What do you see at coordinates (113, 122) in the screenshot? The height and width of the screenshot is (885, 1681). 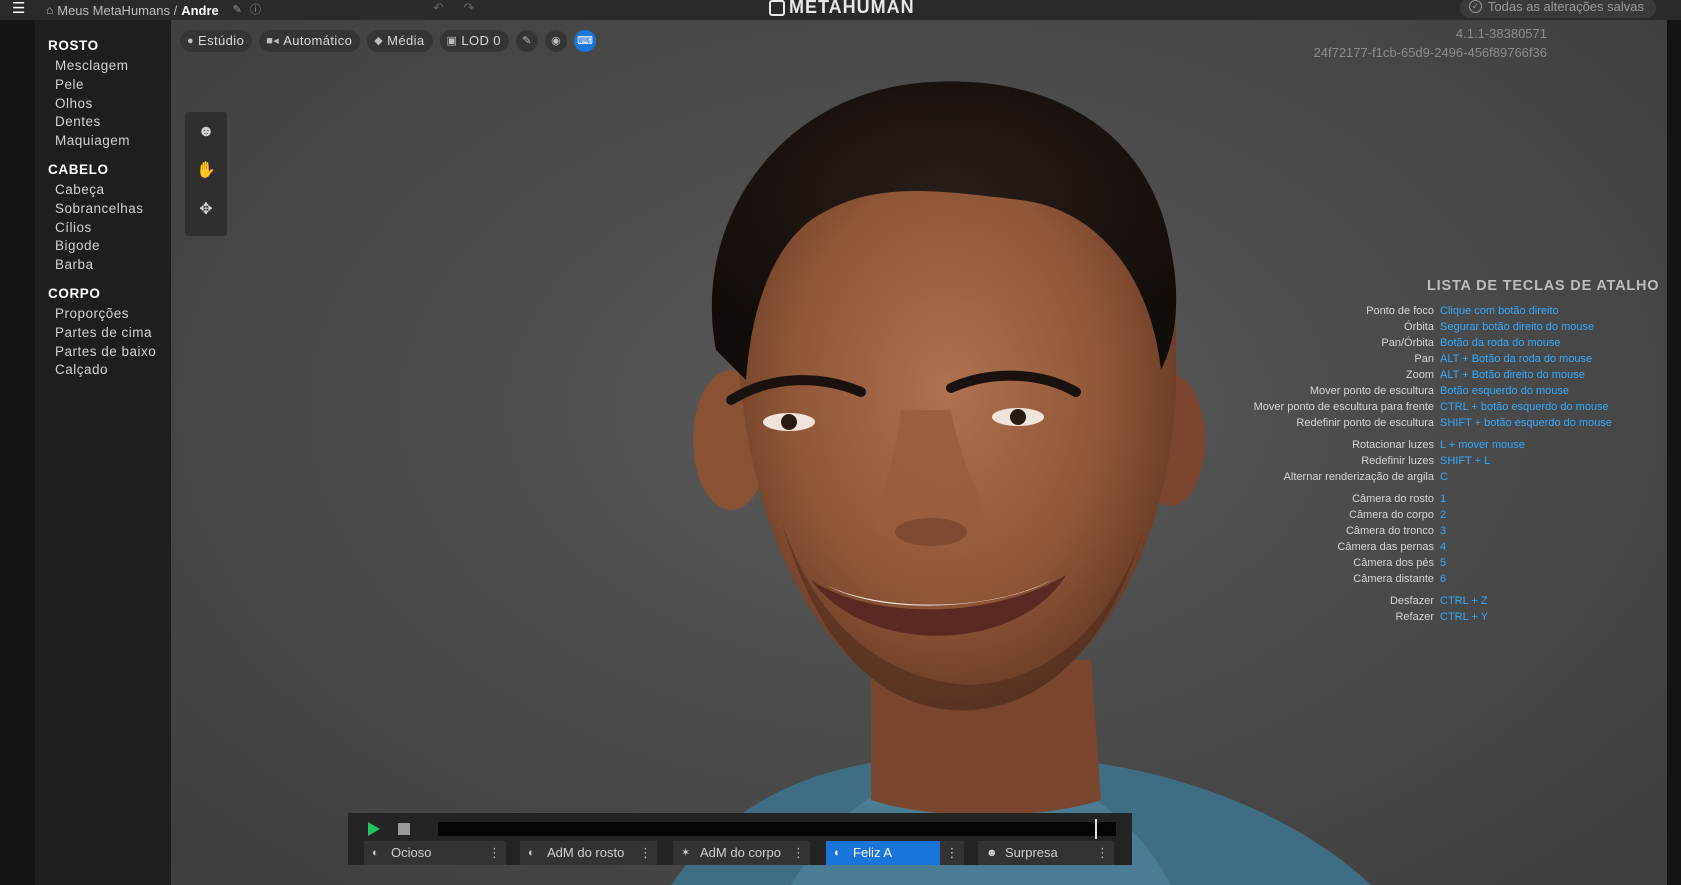 I see `sidebar-item-dentes: Dentes` at bounding box center [113, 122].